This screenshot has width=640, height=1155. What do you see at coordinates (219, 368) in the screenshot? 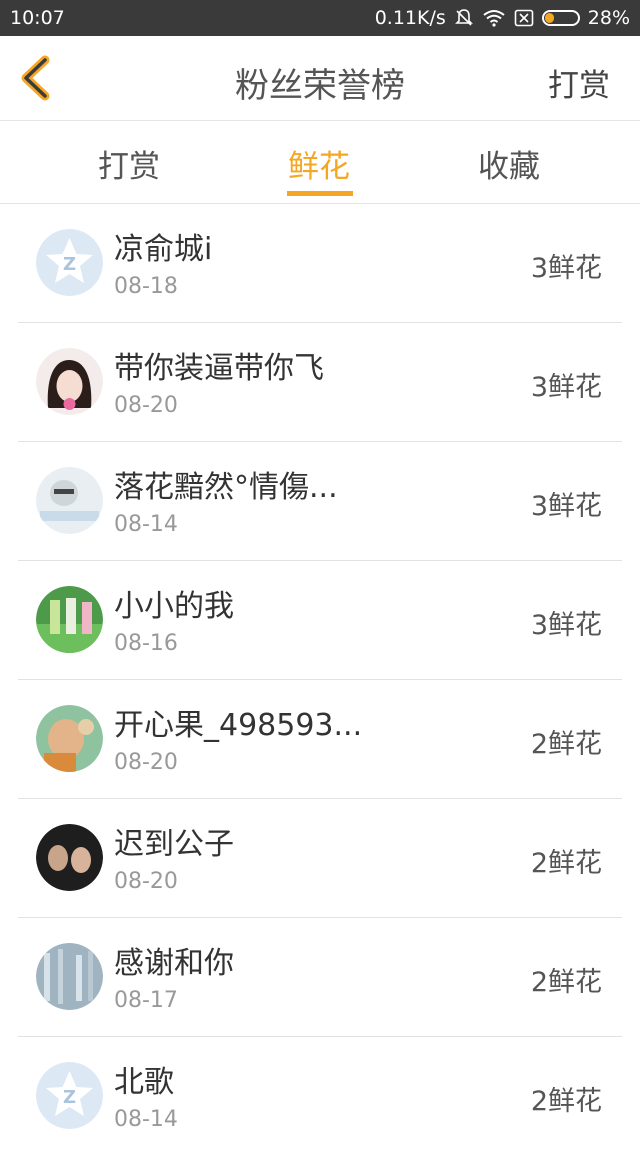
I see `fan-name: 带你装逼带你飞` at bounding box center [219, 368].